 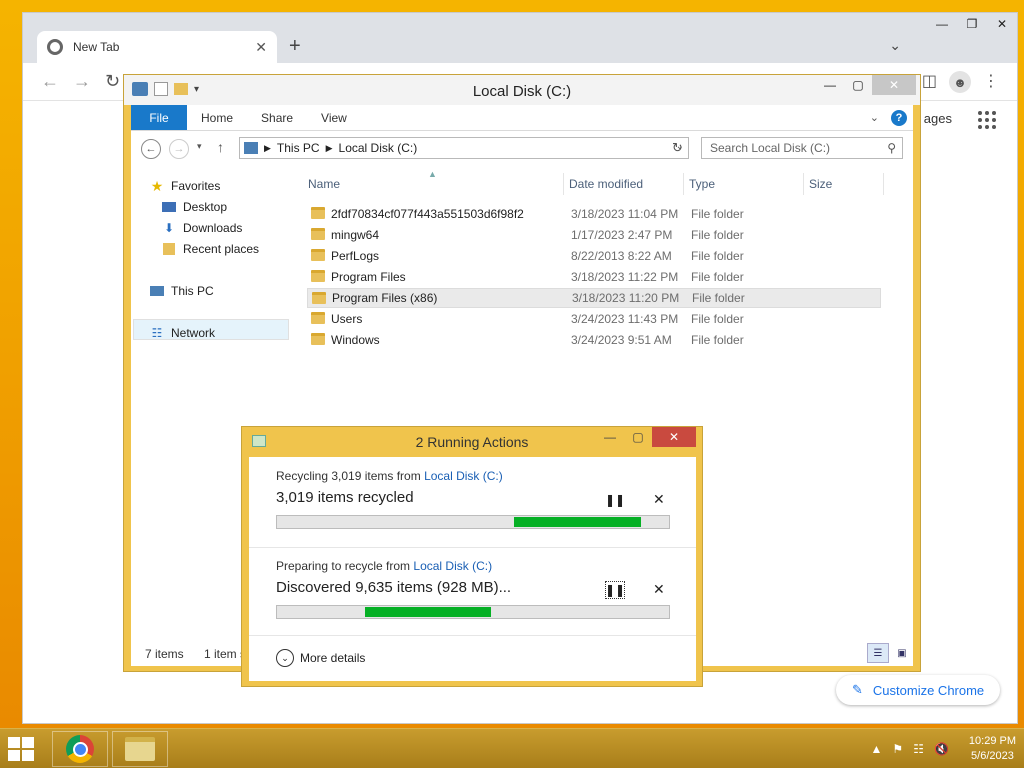 I want to click on show-hidden-icons-icon: ▲, so click(x=877, y=749).